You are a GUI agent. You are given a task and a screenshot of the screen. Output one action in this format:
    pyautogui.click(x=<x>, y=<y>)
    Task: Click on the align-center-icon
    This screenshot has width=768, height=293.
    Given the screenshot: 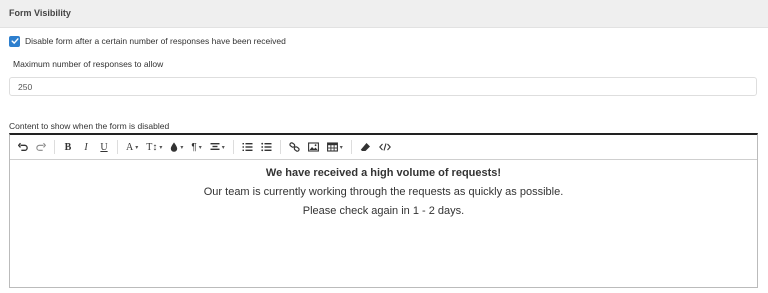 What is the action you would take?
    pyautogui.click(x=215, y=146)
    